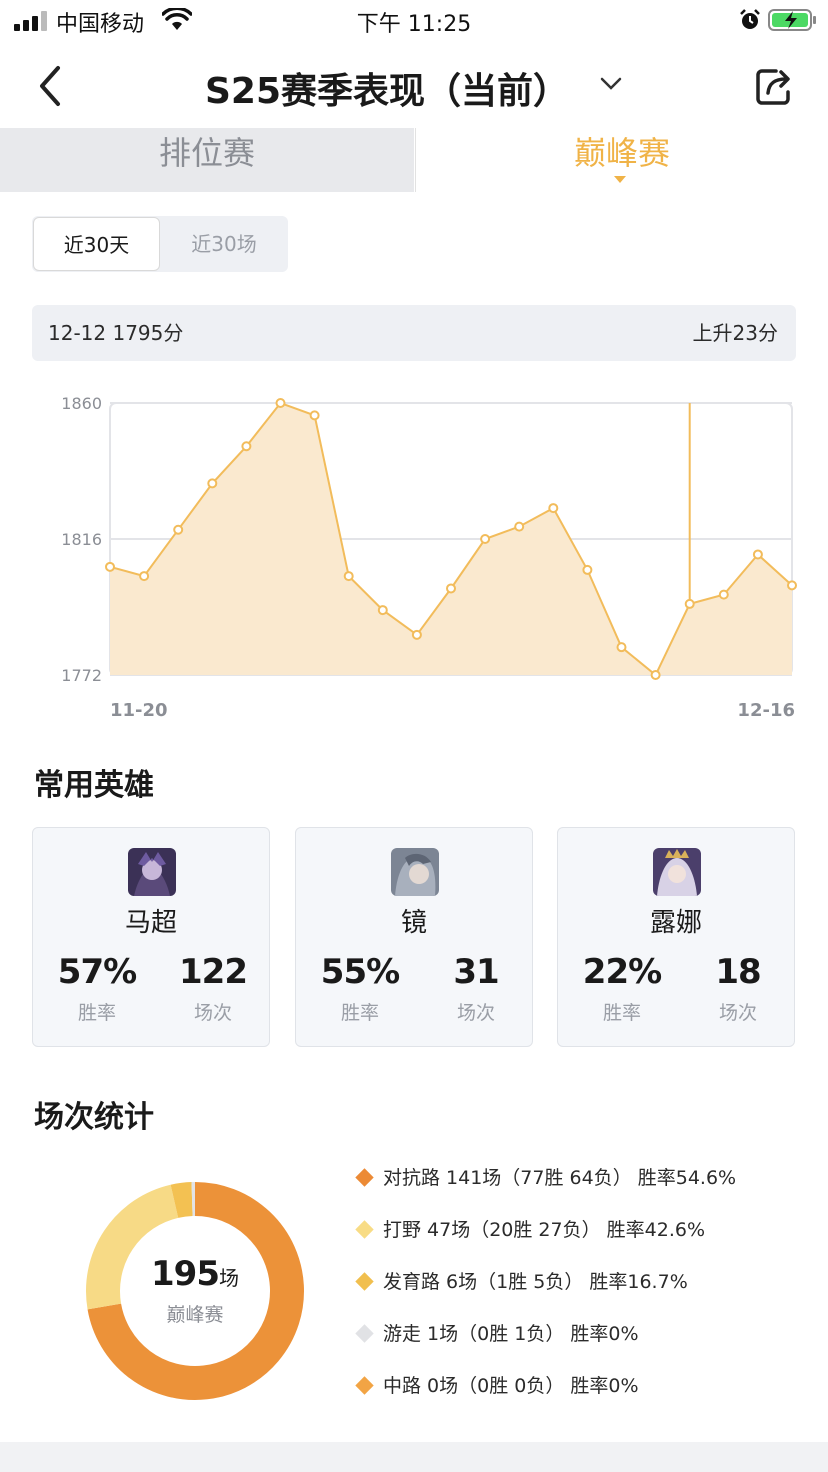 The width and height of the screenshot is (828, 1472). I want to click on tab-peak: 巅峰赛, so click(621, 160).